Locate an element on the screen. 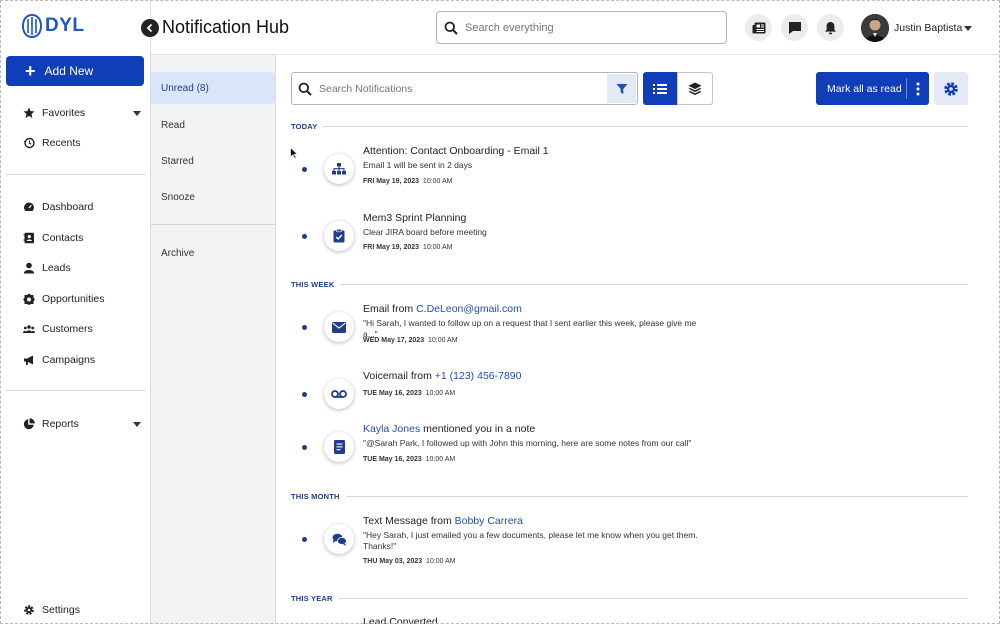 Image resolution: width=1000 pixels, height=624 pixels. more-options-button is located at coordinates (918, 89).